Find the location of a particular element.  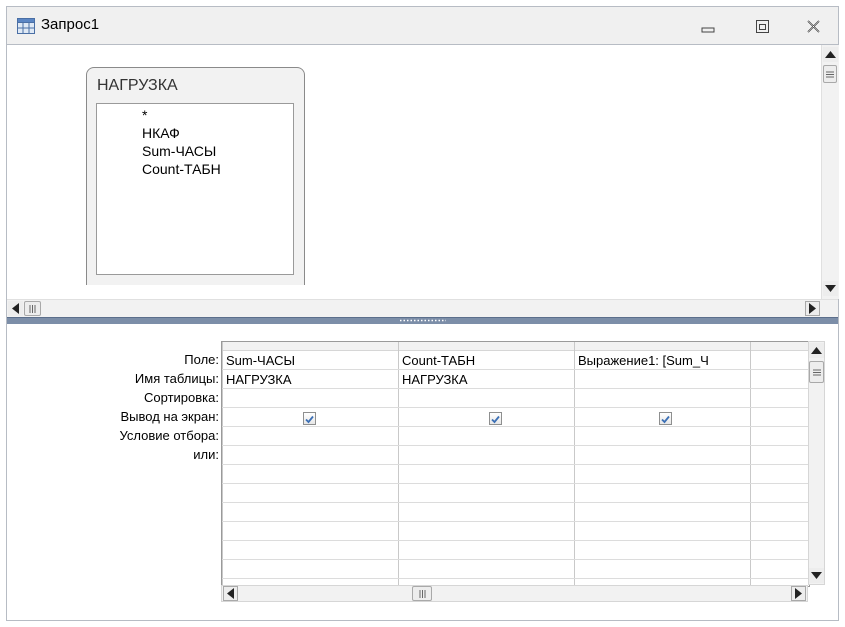

restore-button is located at coordinates (763, 27).